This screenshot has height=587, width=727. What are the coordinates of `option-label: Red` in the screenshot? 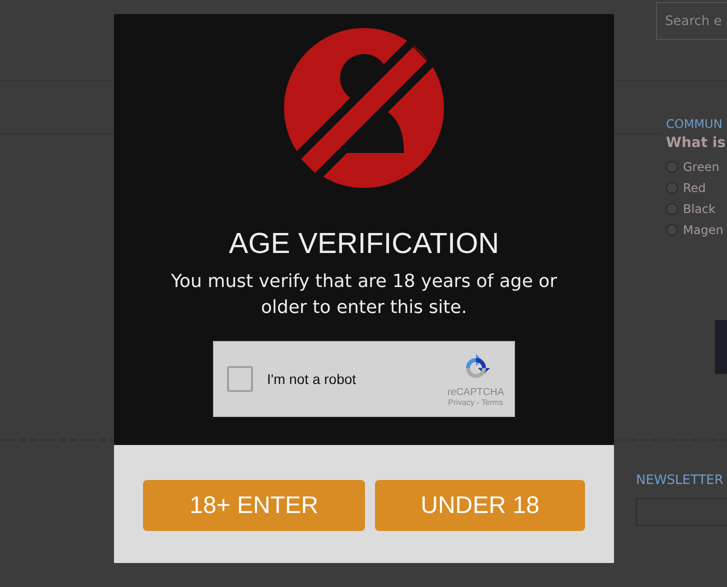 It's located at (694, 187).